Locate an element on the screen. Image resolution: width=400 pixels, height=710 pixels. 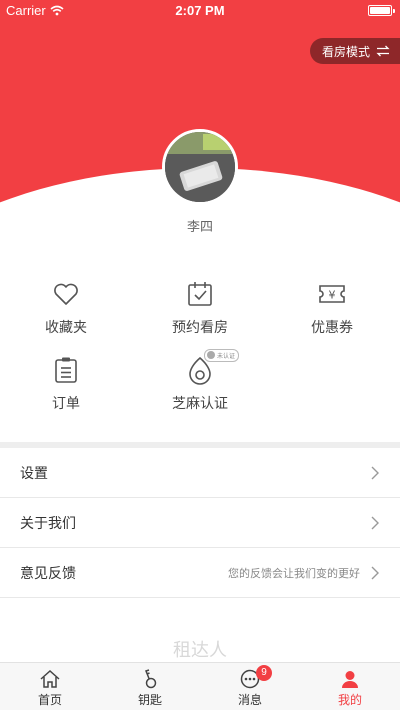
home-icon is located at coordinates (50, 678).